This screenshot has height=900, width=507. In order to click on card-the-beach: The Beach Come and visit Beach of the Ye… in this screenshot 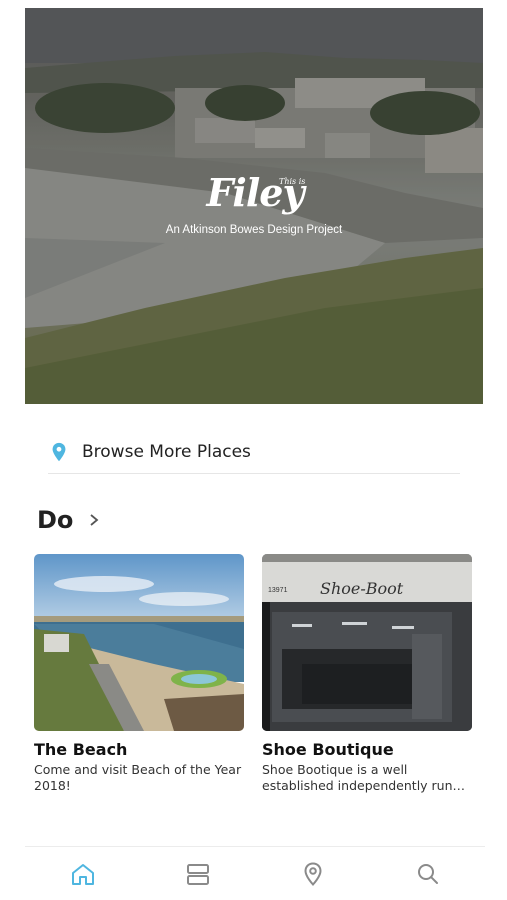, I will do `click(139, 674)`.